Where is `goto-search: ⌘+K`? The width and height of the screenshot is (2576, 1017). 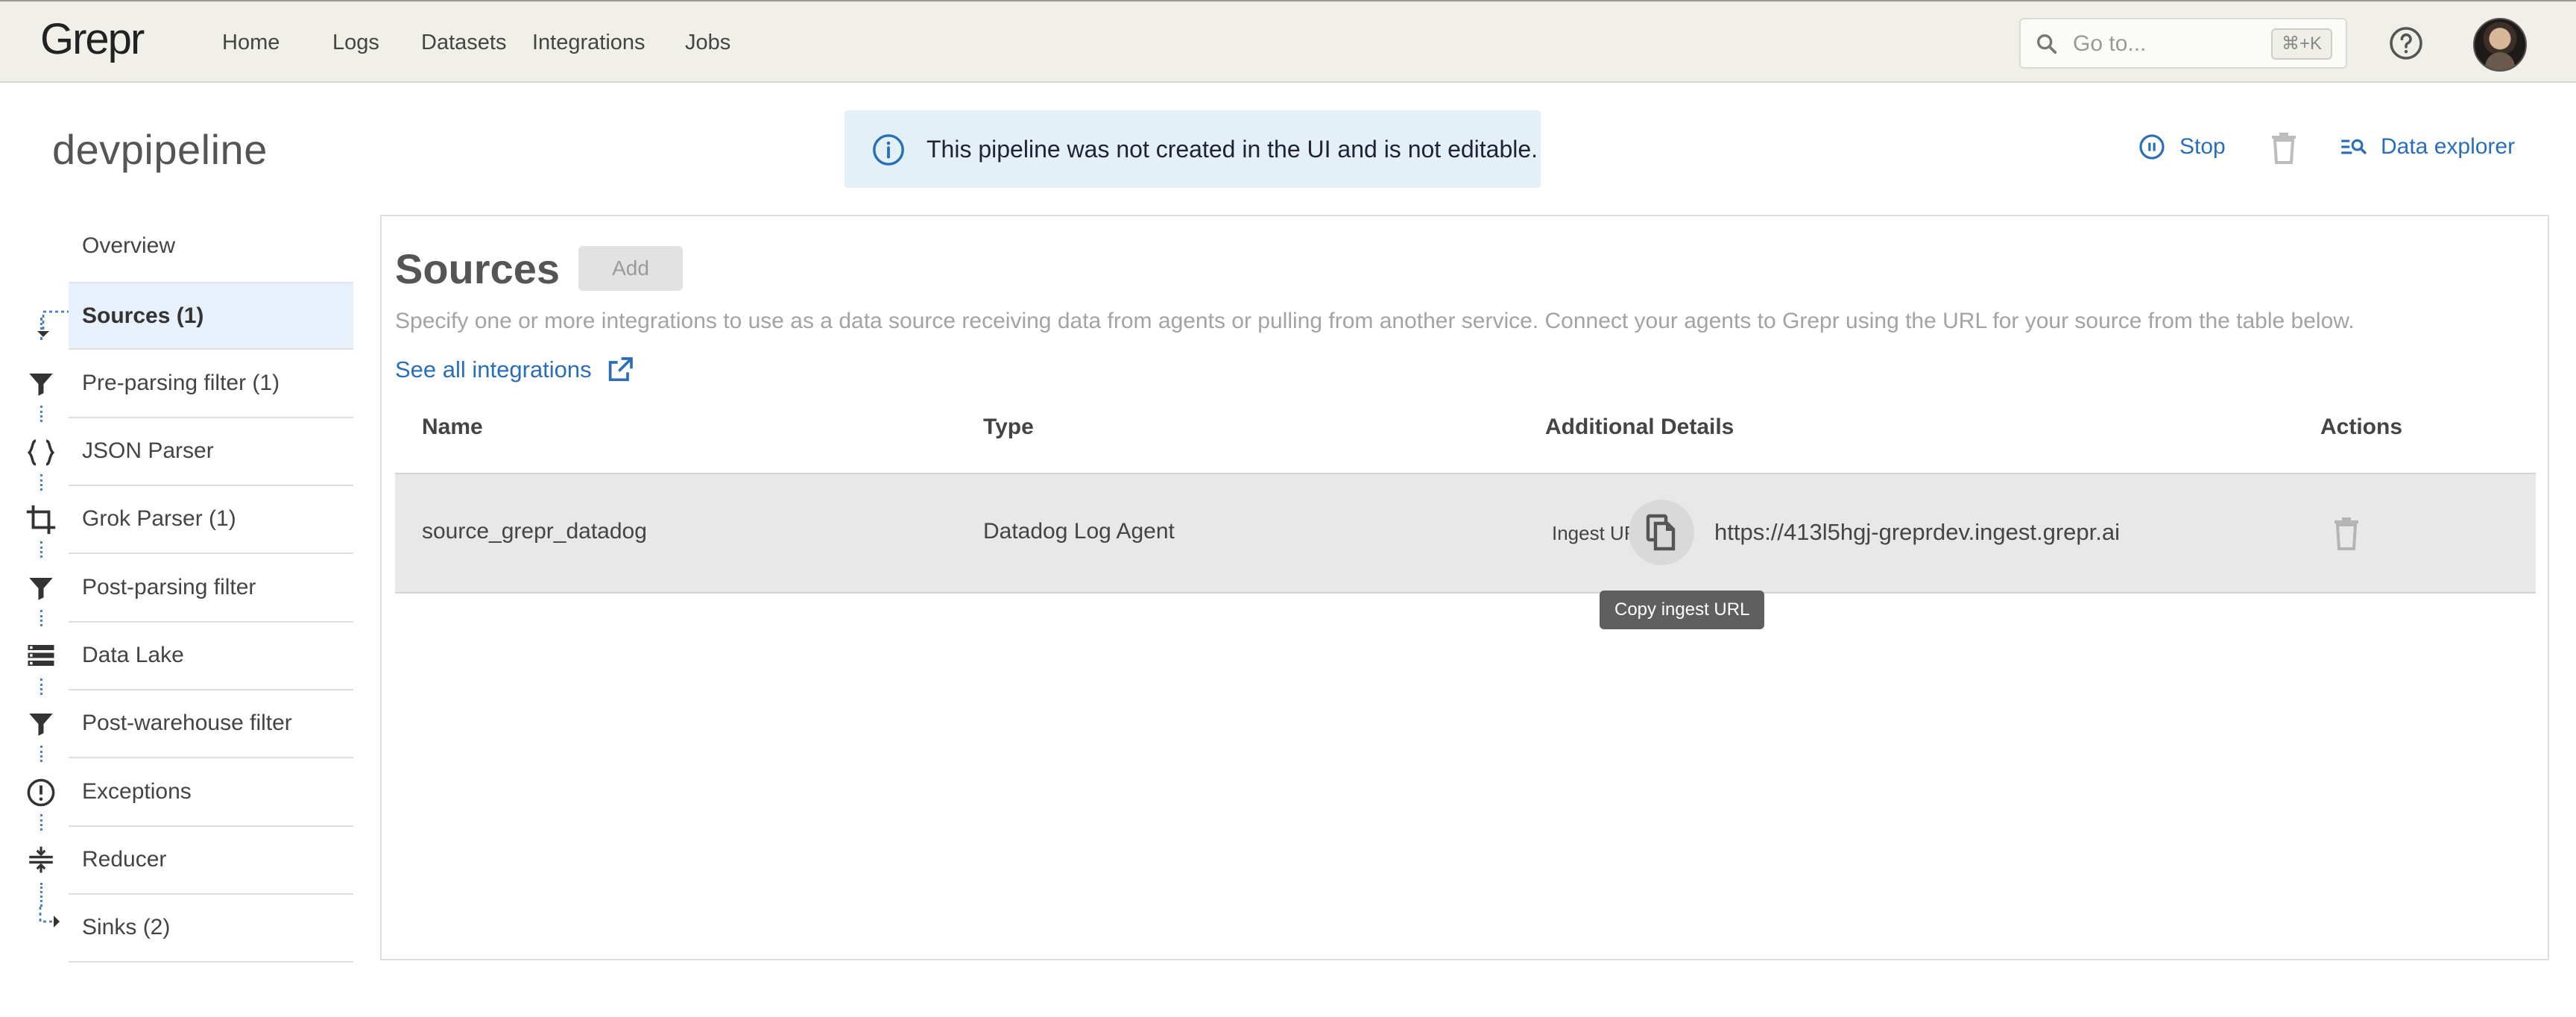 goto-search: ⌘+K is located at coordinates (2183, 43).